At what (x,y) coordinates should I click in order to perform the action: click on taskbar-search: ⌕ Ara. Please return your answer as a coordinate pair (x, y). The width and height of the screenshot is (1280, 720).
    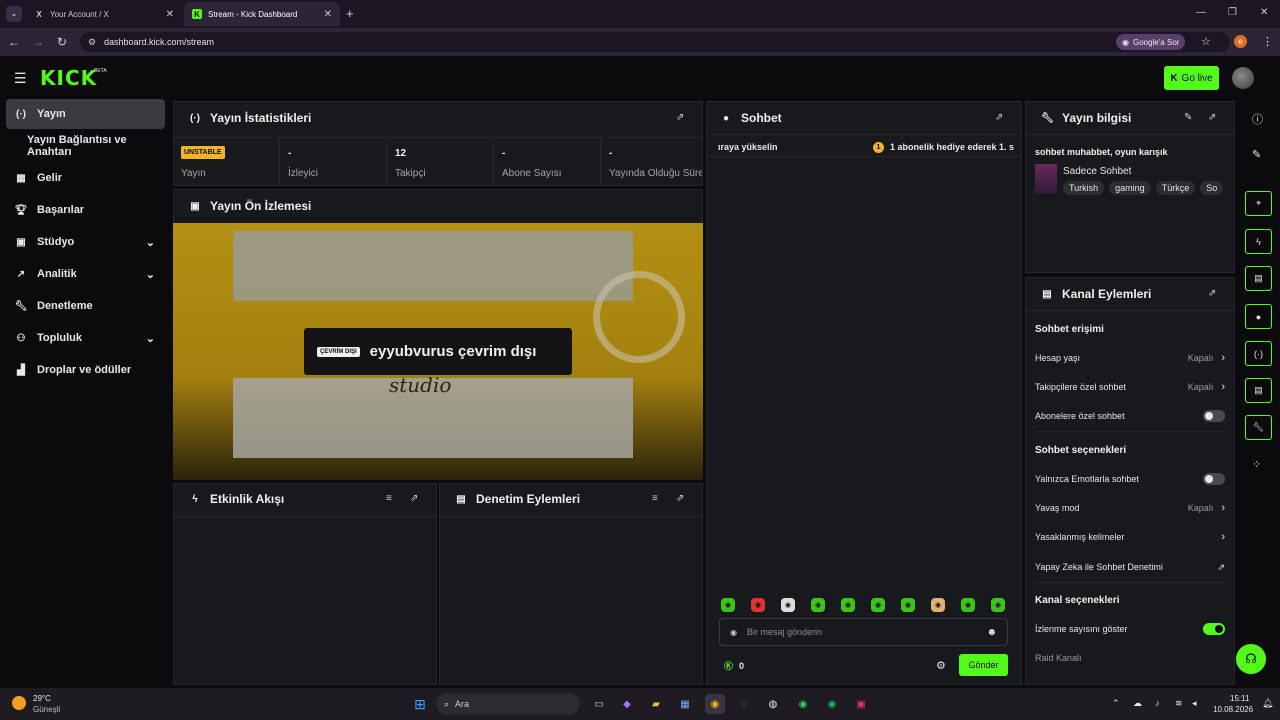
    Looking at the image, I should click on (508, 704).